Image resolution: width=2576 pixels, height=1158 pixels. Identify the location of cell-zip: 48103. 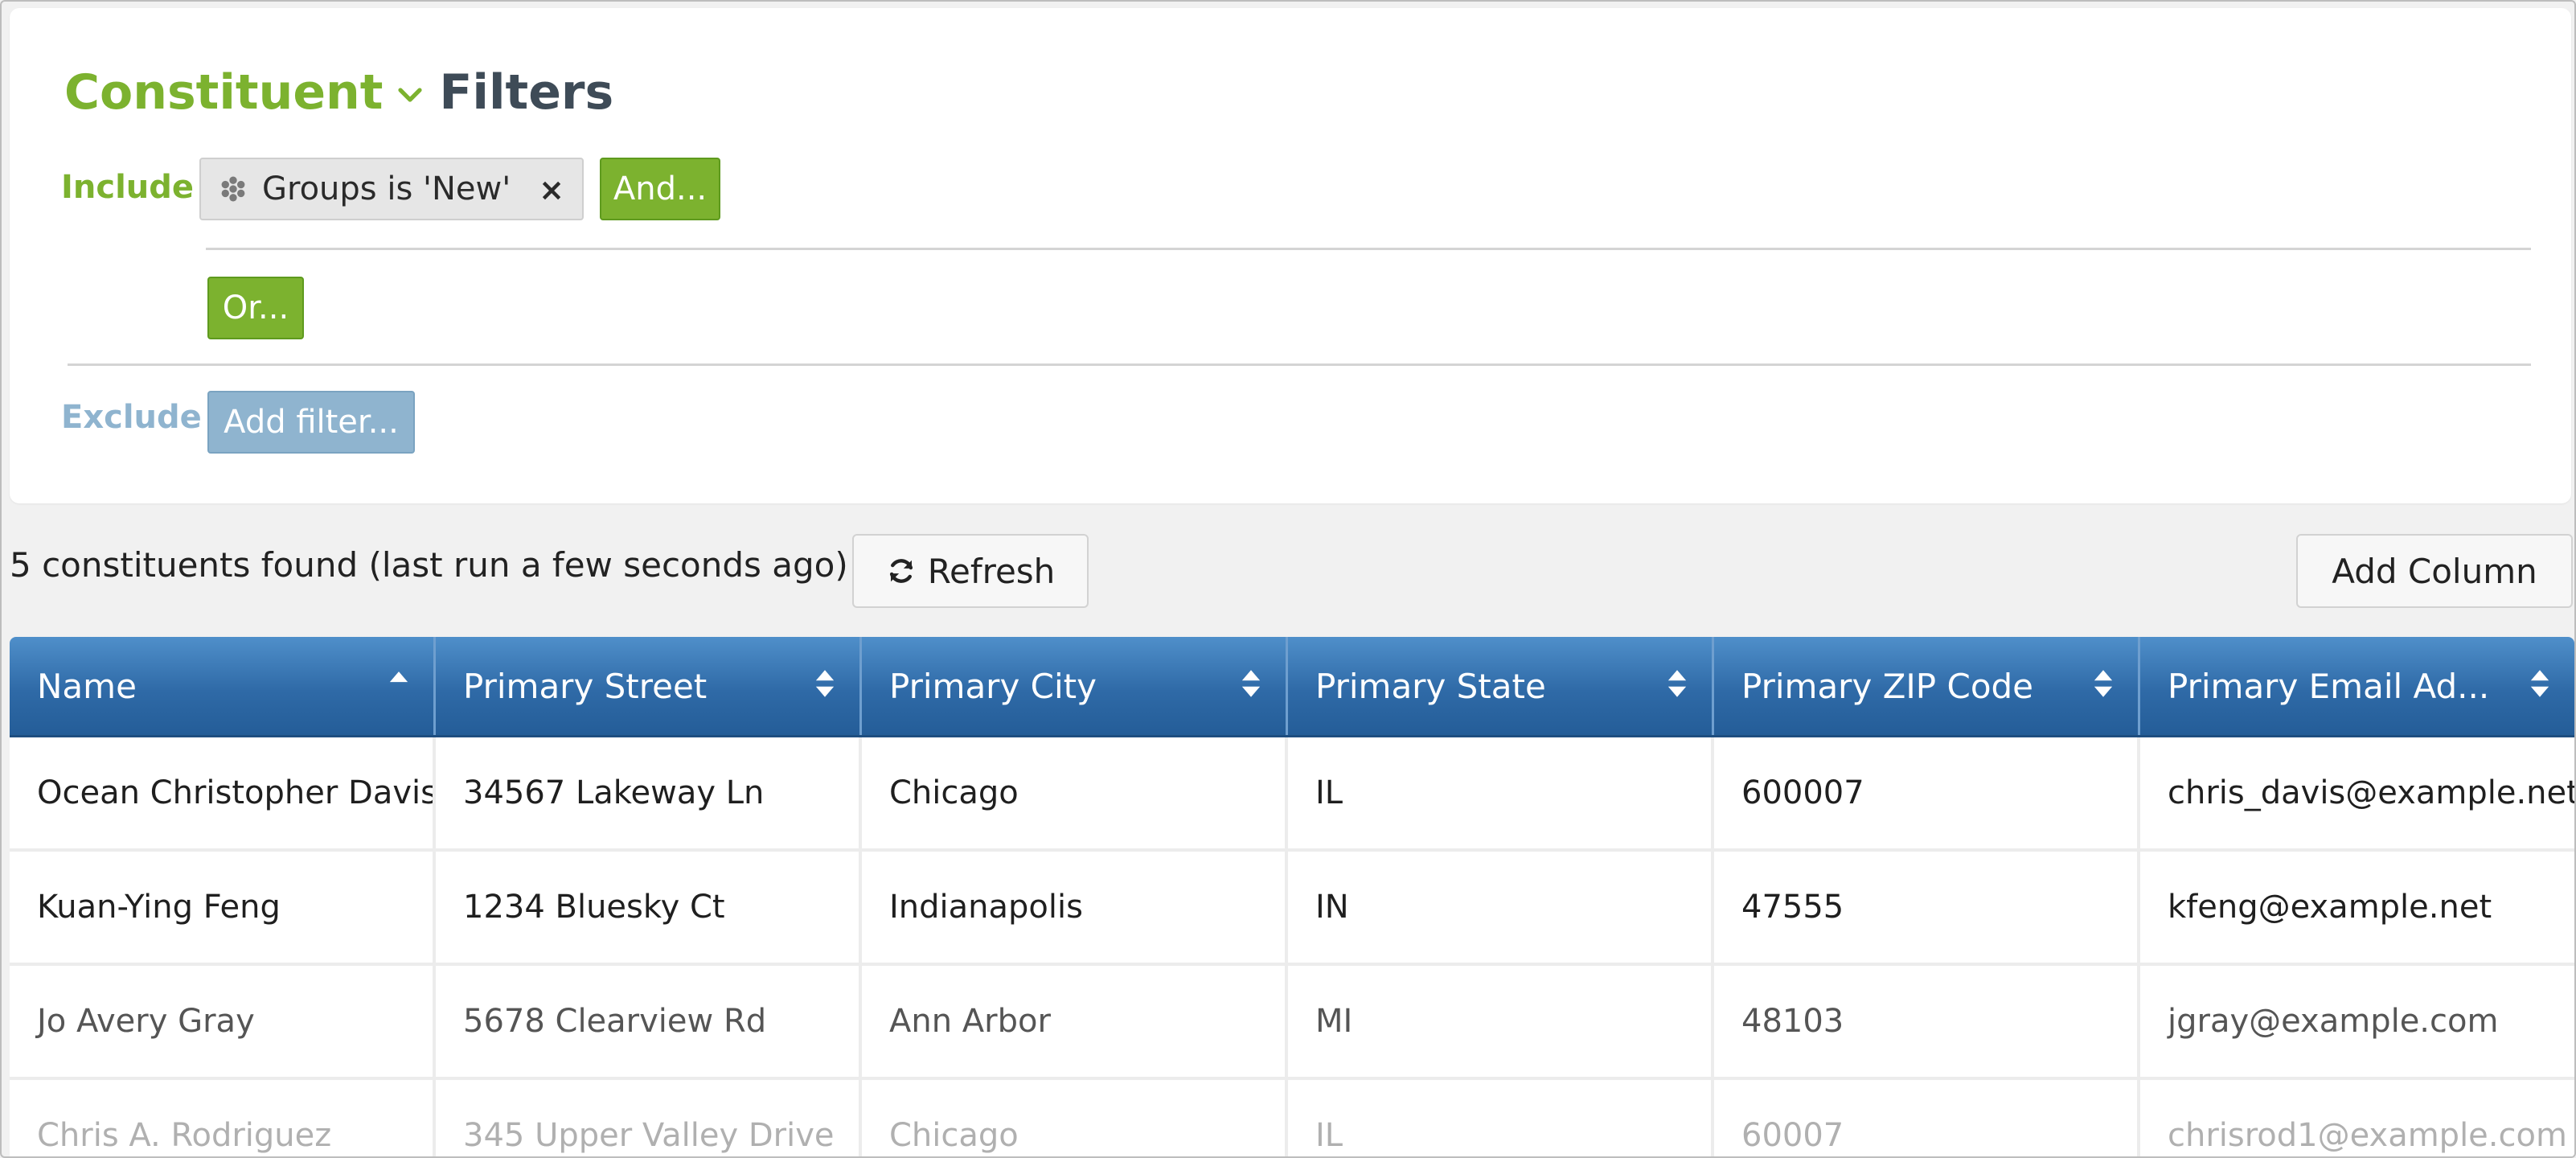
(1927, 1022).